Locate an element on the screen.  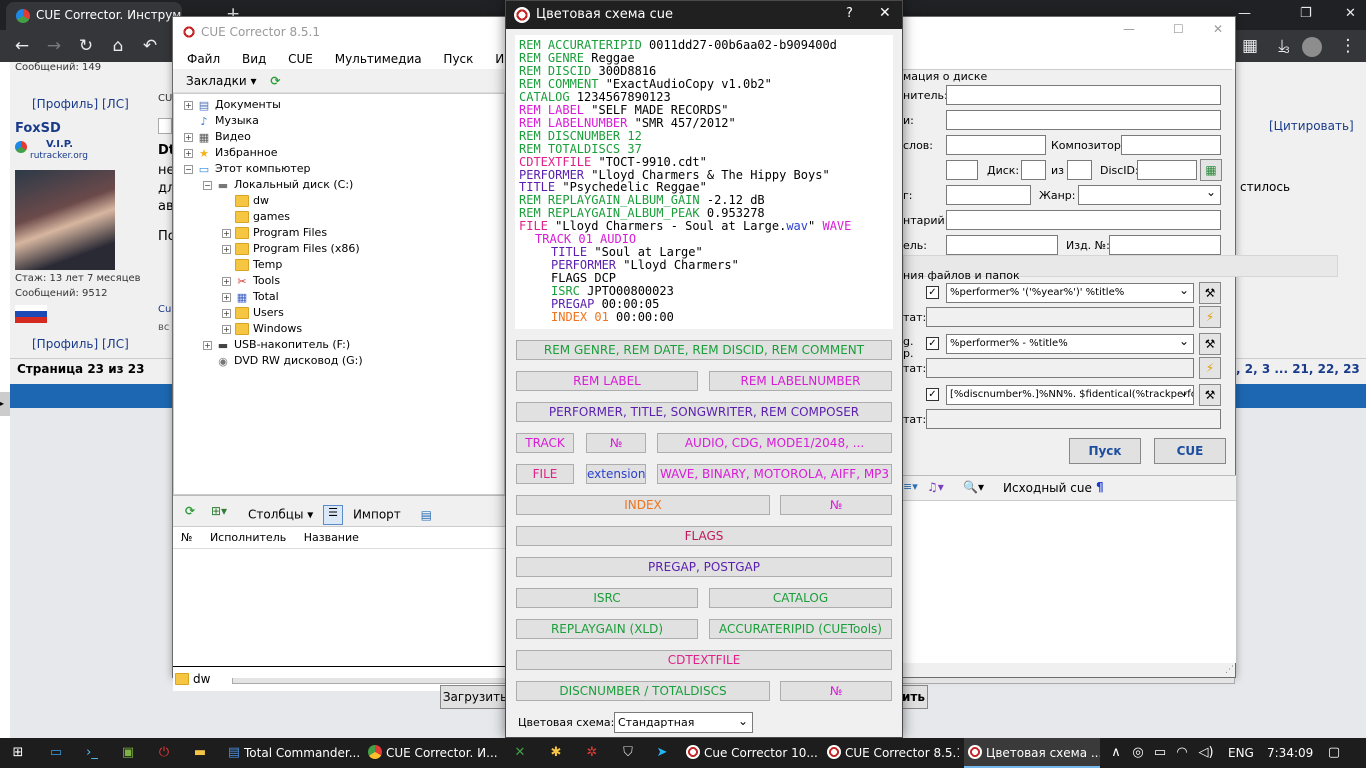
cue-button: CUE is located at coordinates (1190, 451).